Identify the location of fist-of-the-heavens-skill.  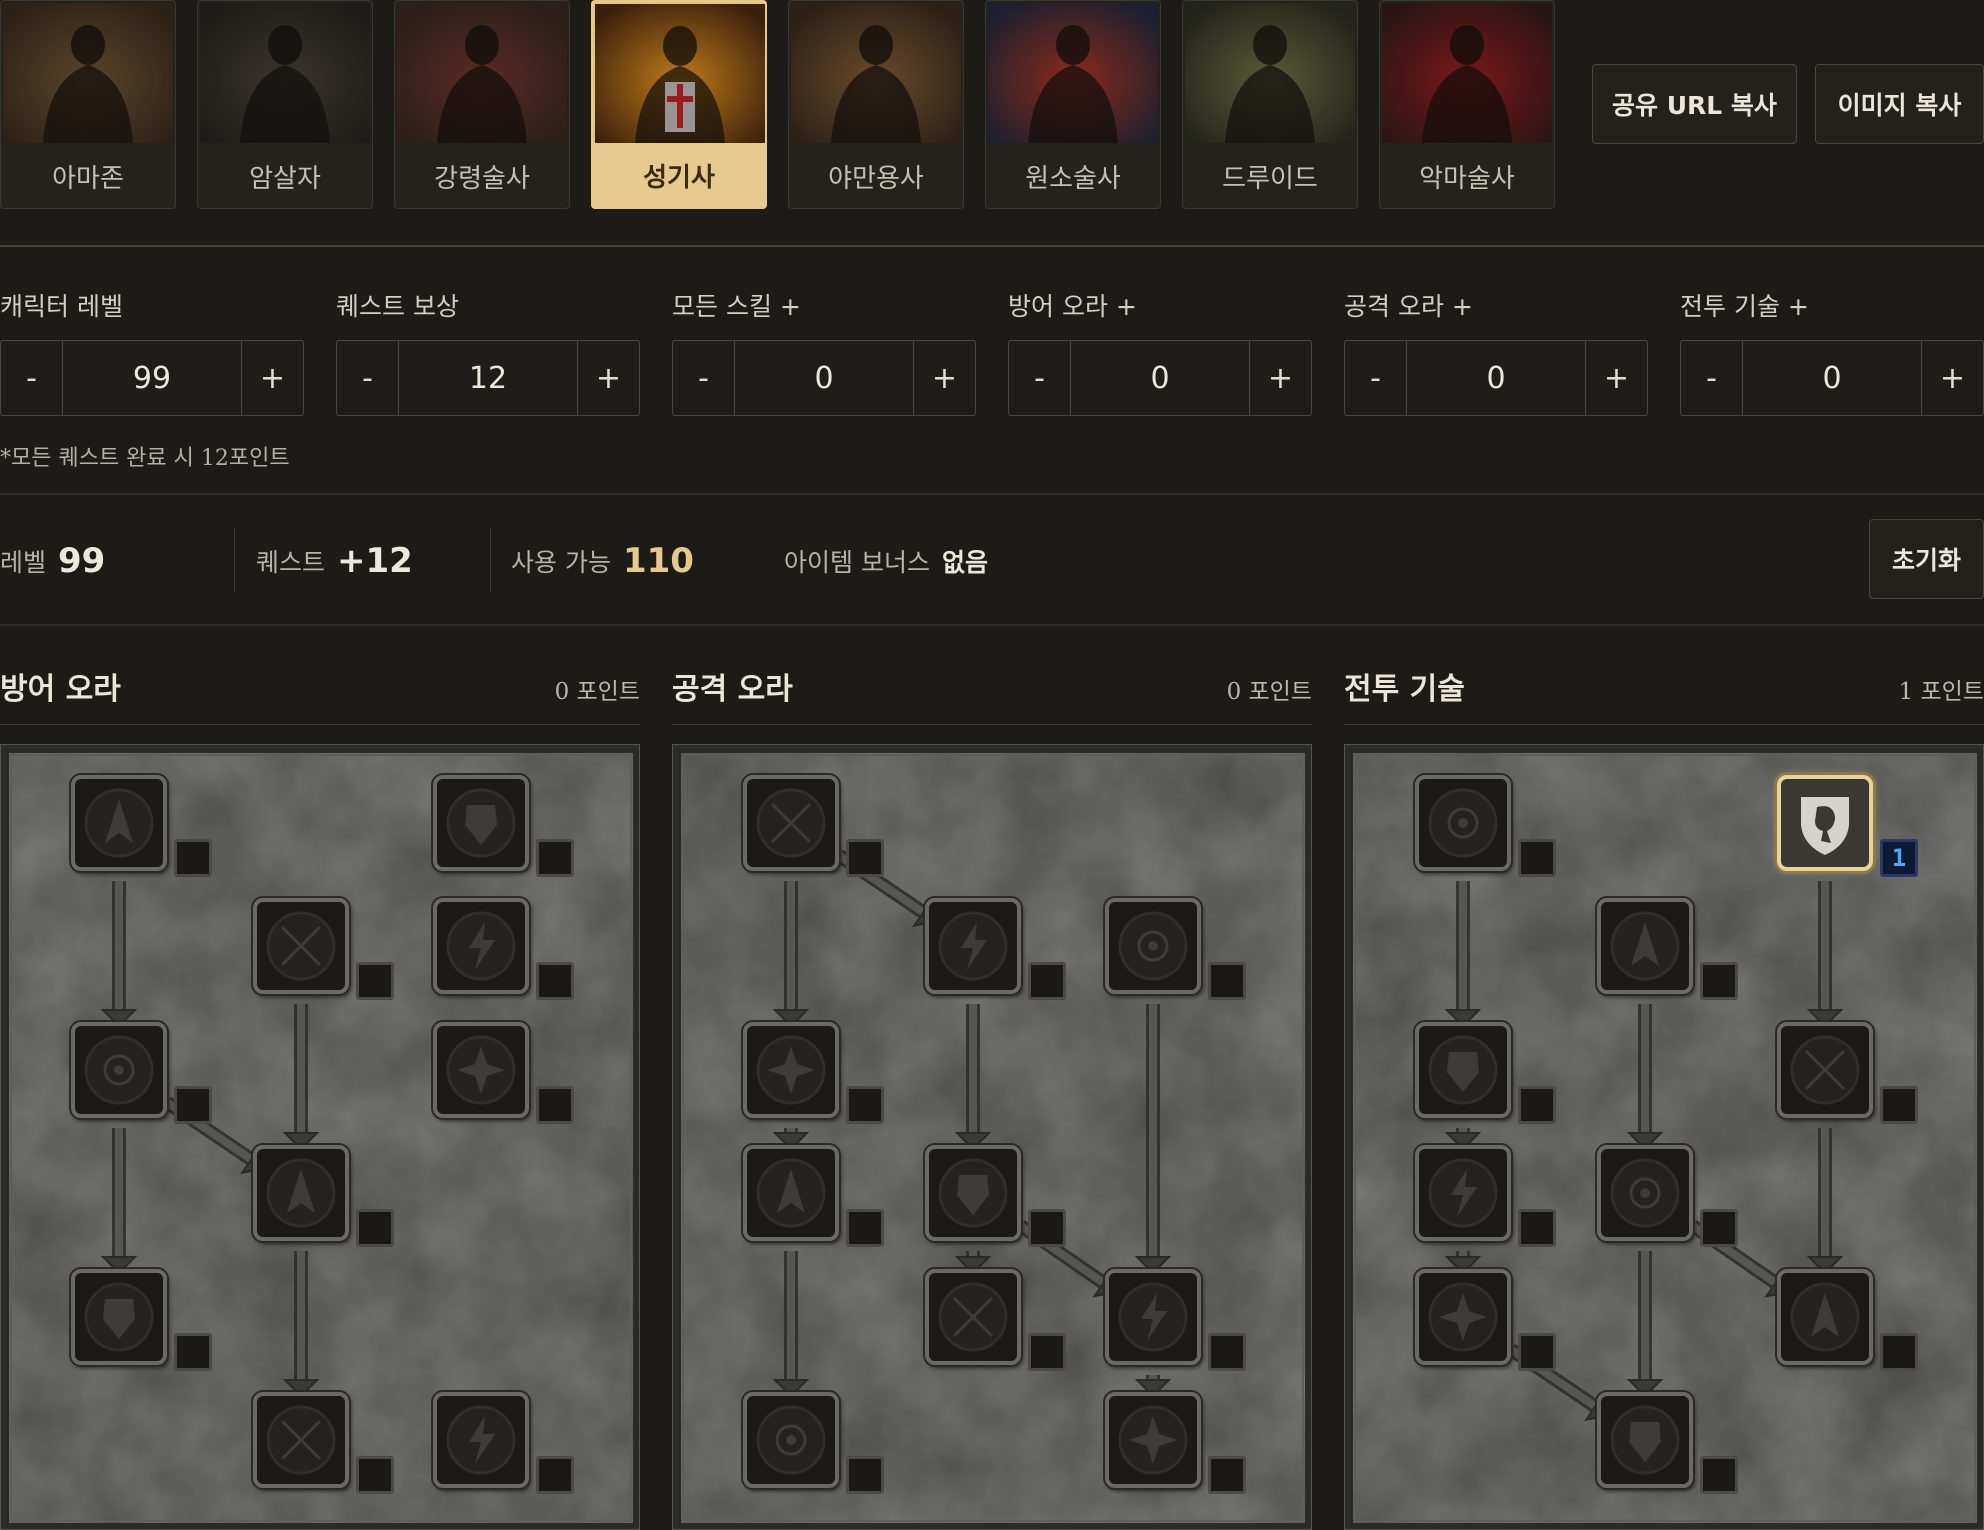
(1645, 1440).